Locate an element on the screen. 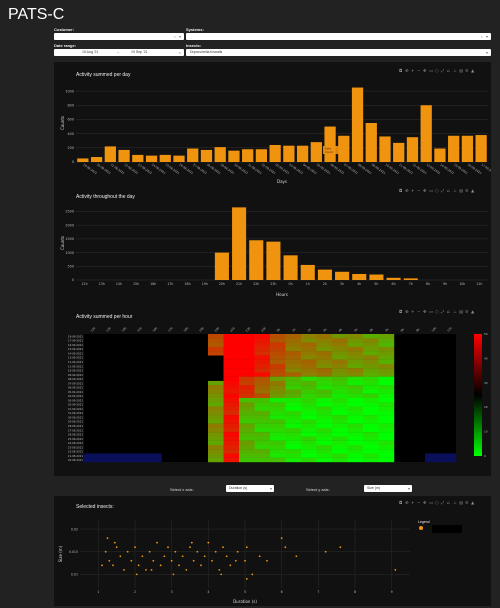  insects-select: Duponchelia fovealis ▾ is located at coordinates (338, 52).